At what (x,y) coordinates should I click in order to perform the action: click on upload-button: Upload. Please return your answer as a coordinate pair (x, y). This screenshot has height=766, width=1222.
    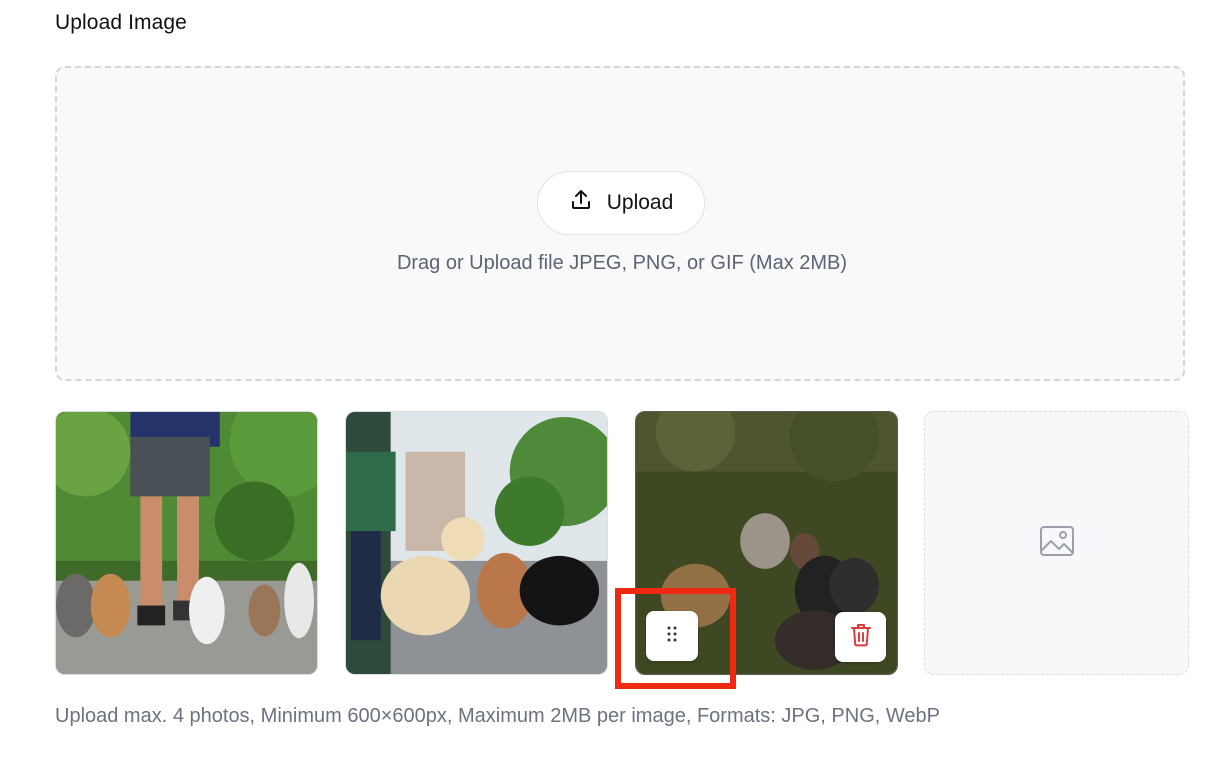
    Looking at the image, I should click on (621, 203).